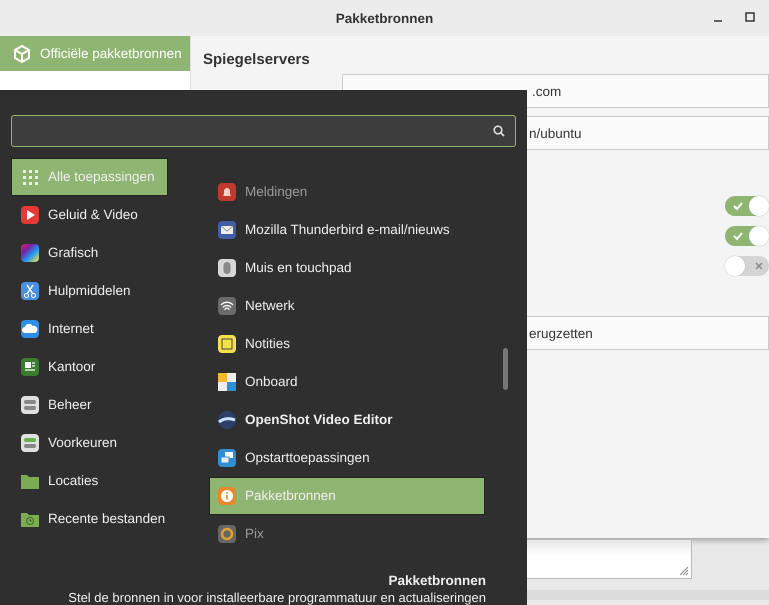  I want to click on app-item: Muis en touchpad, so click(347, 267).